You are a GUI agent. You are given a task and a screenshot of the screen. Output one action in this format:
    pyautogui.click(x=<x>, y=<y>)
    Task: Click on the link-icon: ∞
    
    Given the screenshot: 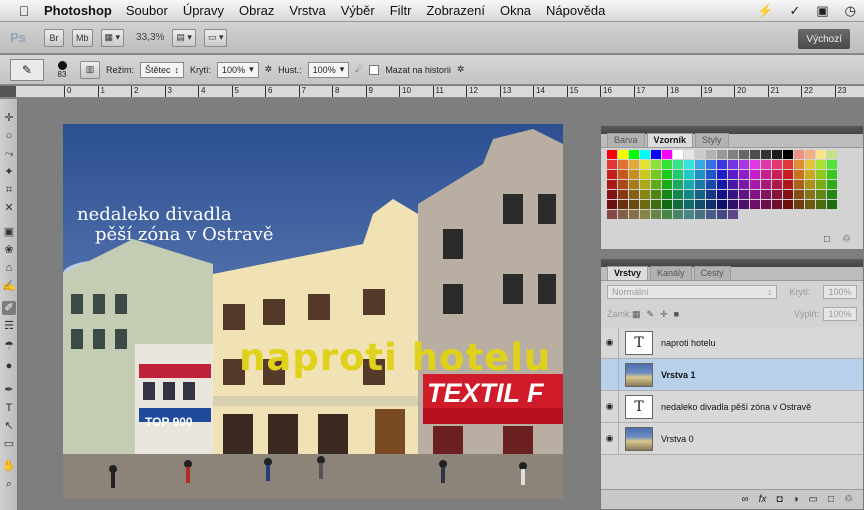 What is the action you would take?
    pyautogui.click(x=745, y=499)
    